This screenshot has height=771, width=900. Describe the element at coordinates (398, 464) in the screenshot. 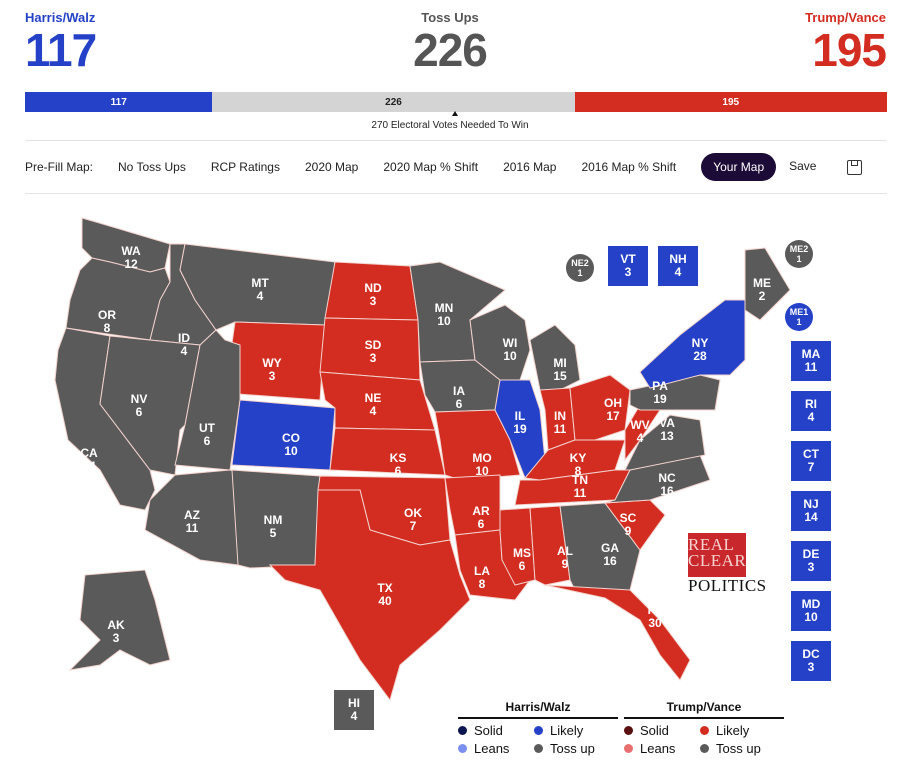

I see `state-label-ks: KS 6` at that location.